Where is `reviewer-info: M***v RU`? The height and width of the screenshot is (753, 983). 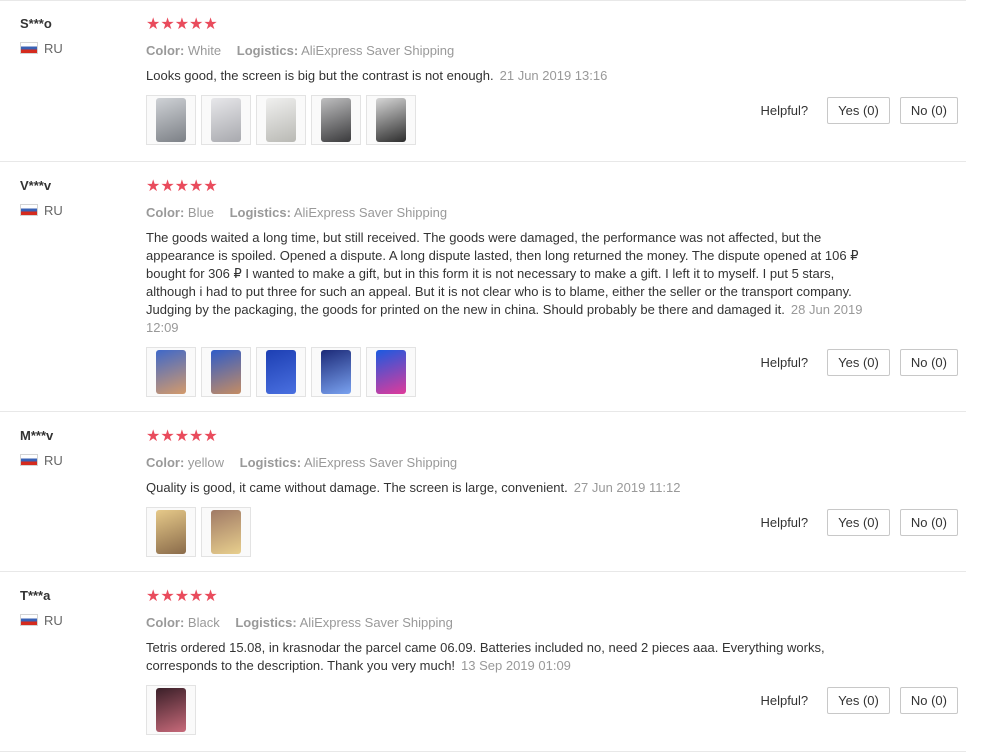
reviewer-info: M***v RU is located at coordinates (41, 448).